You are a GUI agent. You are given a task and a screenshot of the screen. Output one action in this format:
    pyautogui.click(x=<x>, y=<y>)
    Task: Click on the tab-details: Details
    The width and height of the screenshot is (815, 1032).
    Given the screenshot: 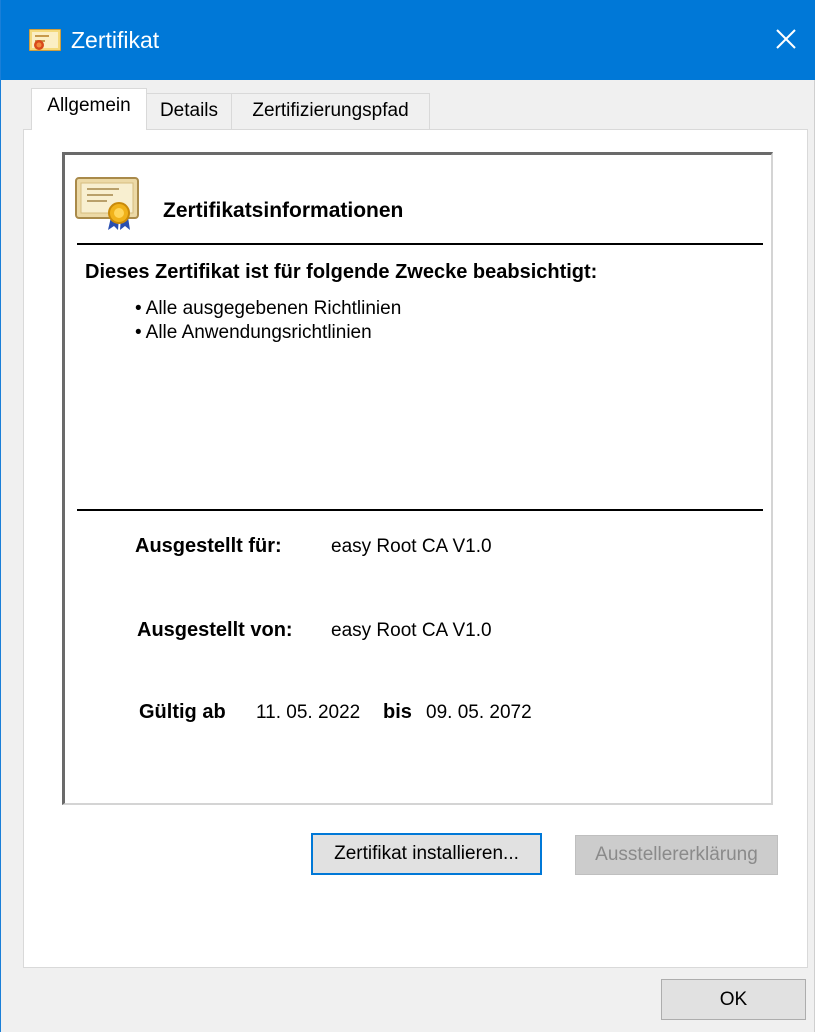 What is the action you would take?
    pyautogui.click(x=189, y=111)
    